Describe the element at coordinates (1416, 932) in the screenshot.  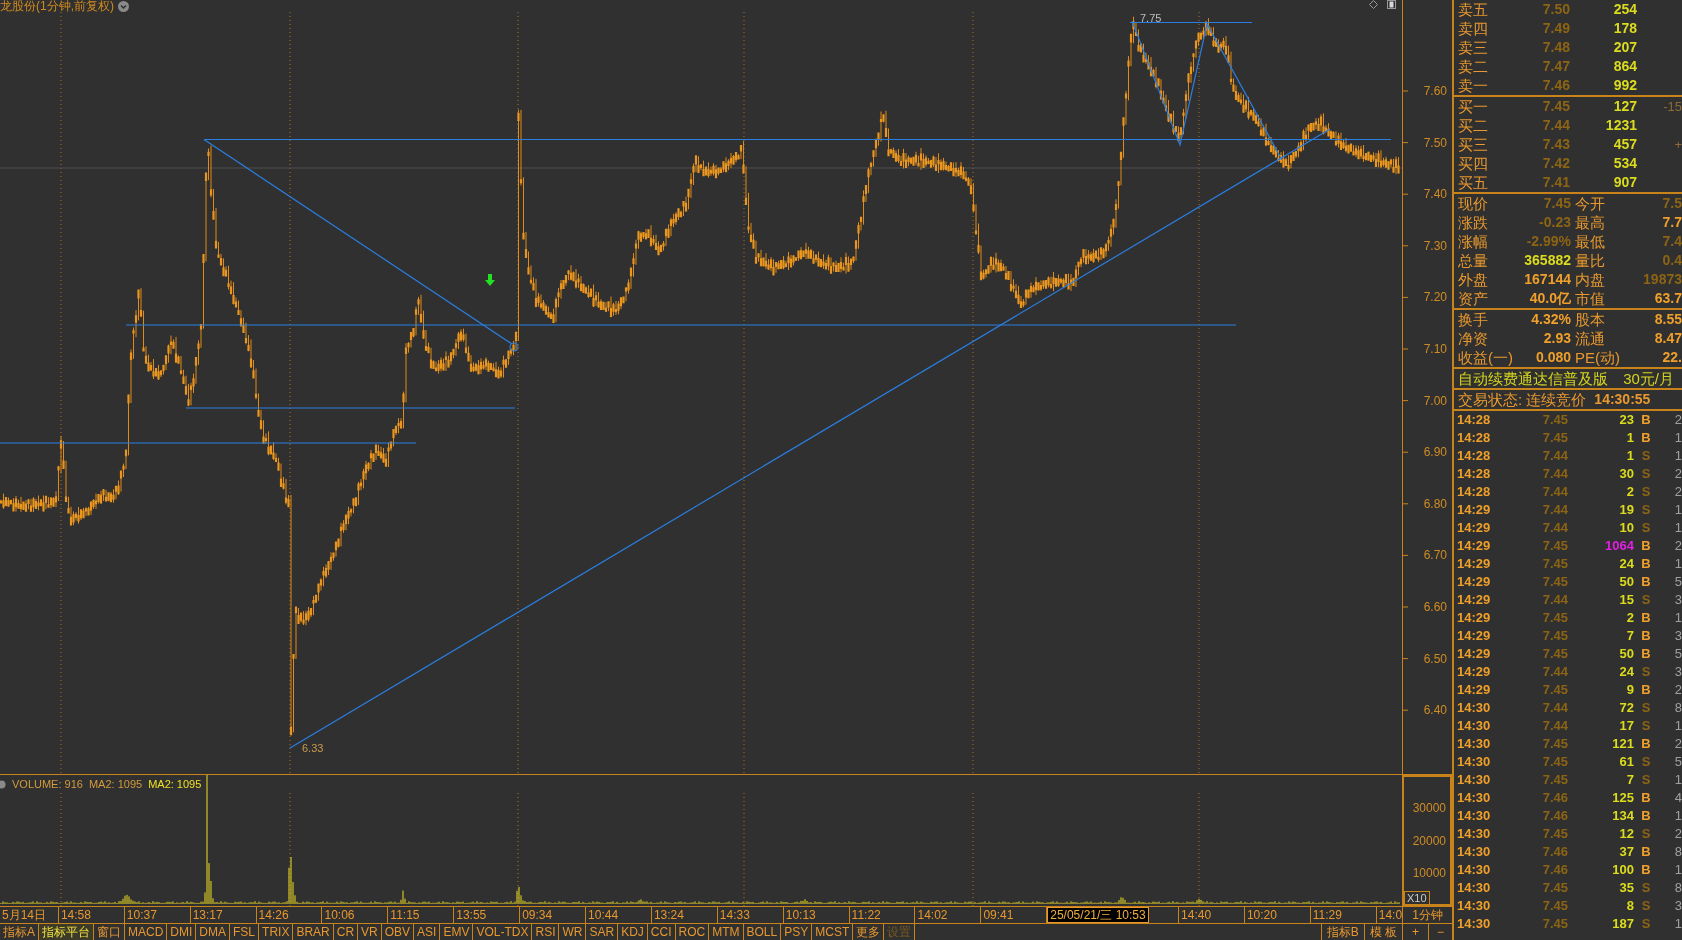
I see `zoom-button: +` at that location.